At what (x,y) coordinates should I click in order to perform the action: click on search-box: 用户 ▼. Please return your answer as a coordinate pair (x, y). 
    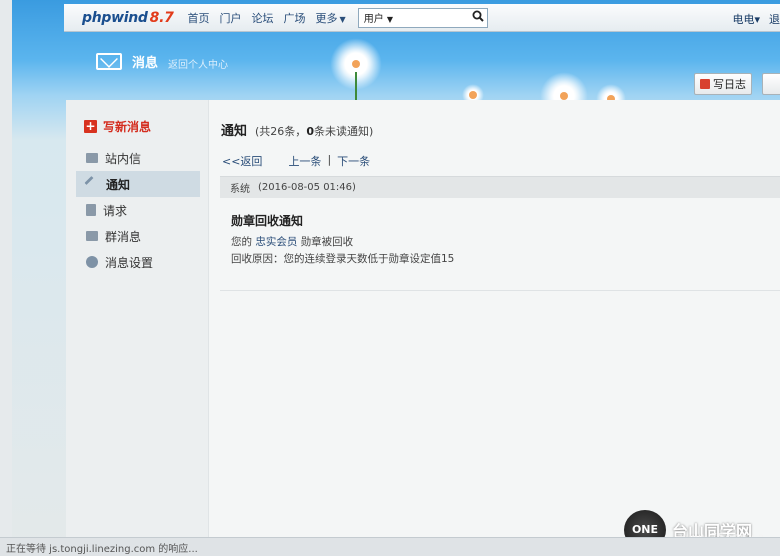
    Looking at the image, I should click on (422, 17).